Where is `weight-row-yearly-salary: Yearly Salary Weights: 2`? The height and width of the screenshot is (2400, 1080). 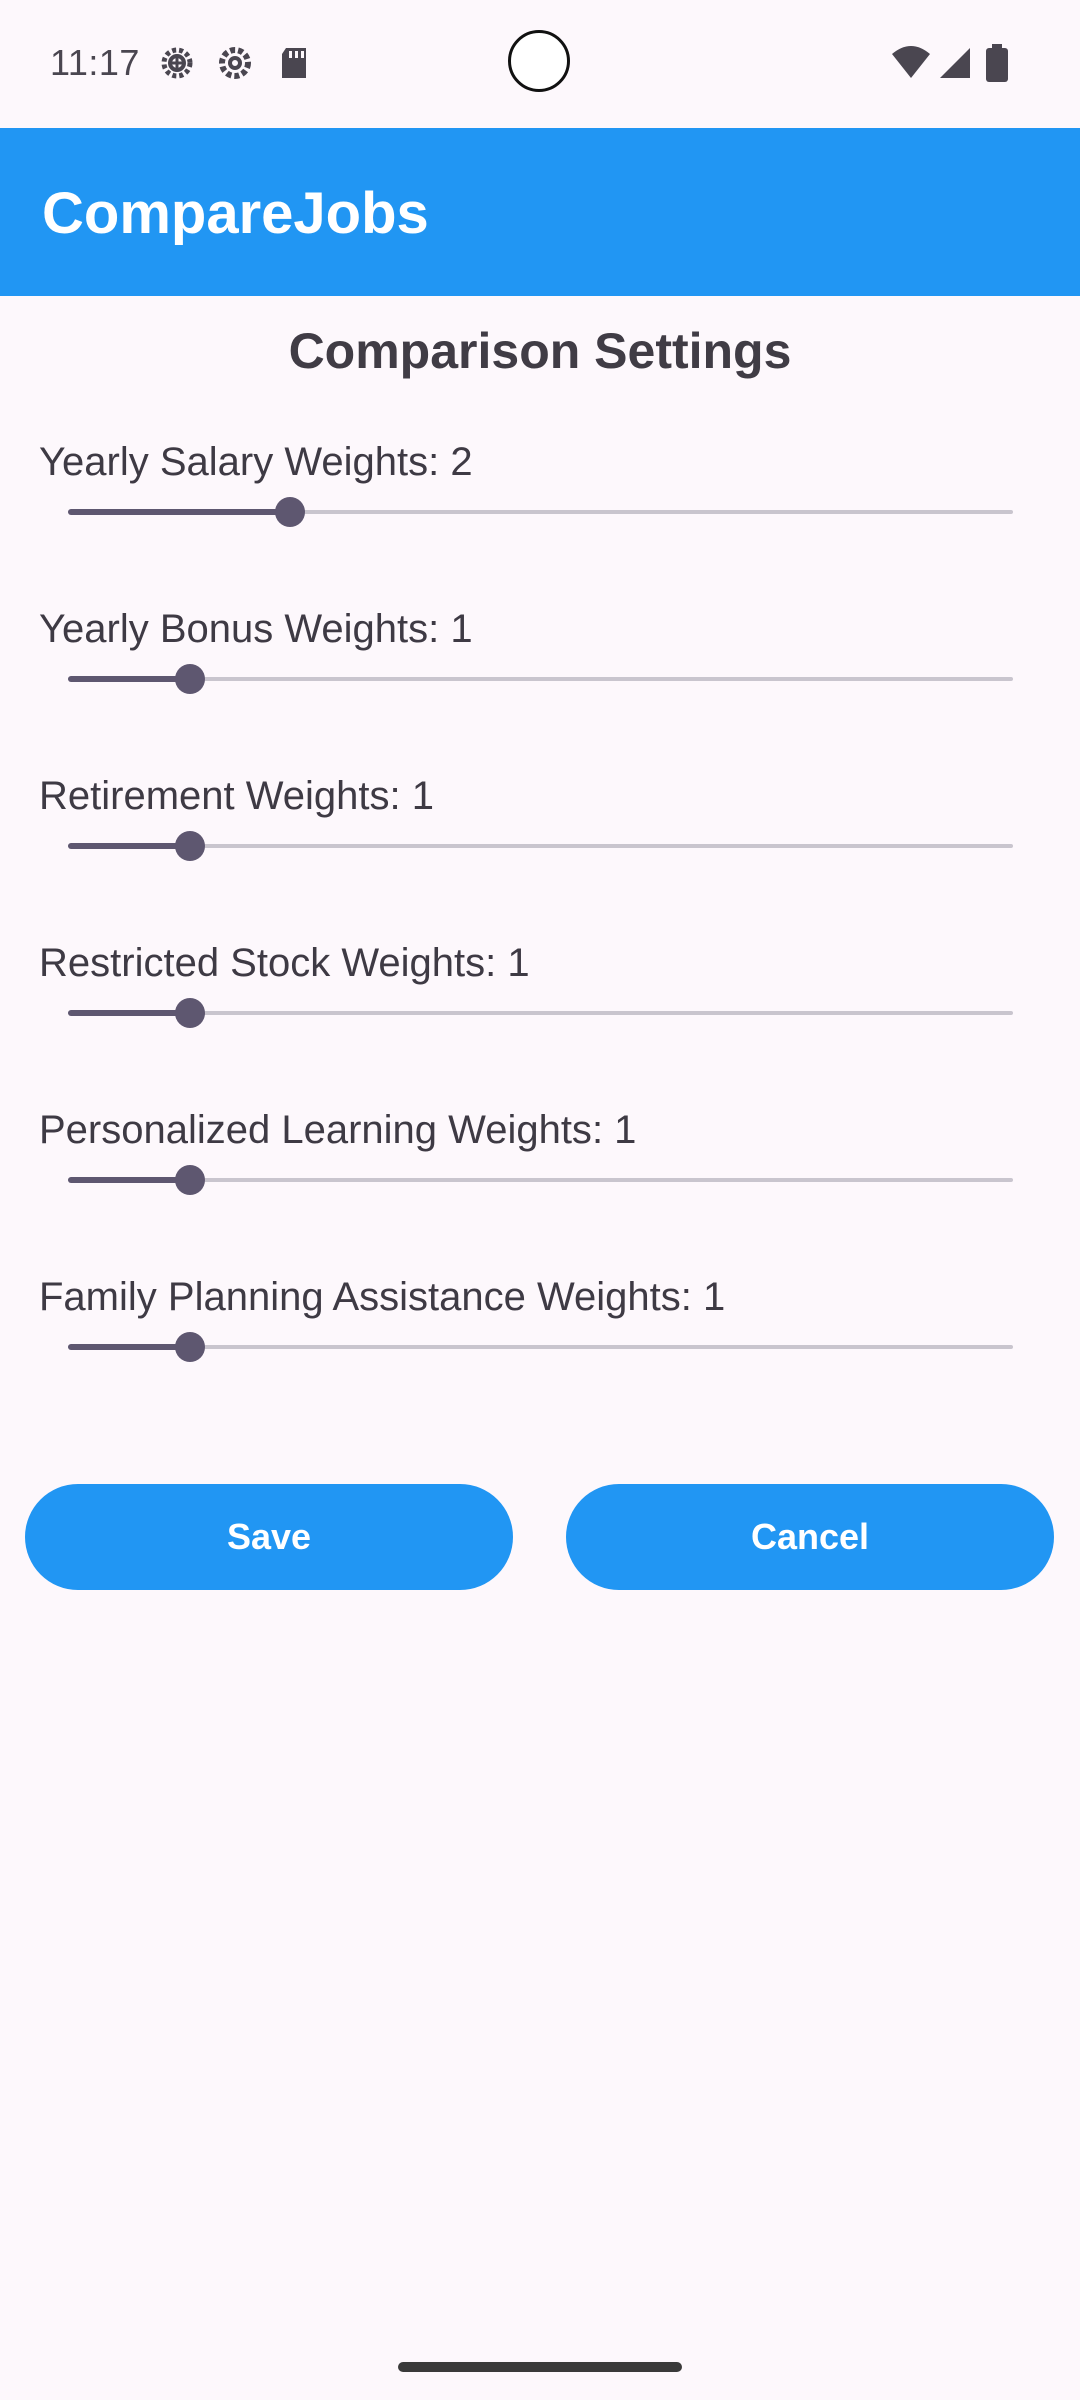 weight-row-yearly-salary: Yearly Salary Weights: 2 is located at coordinates (540, 523).